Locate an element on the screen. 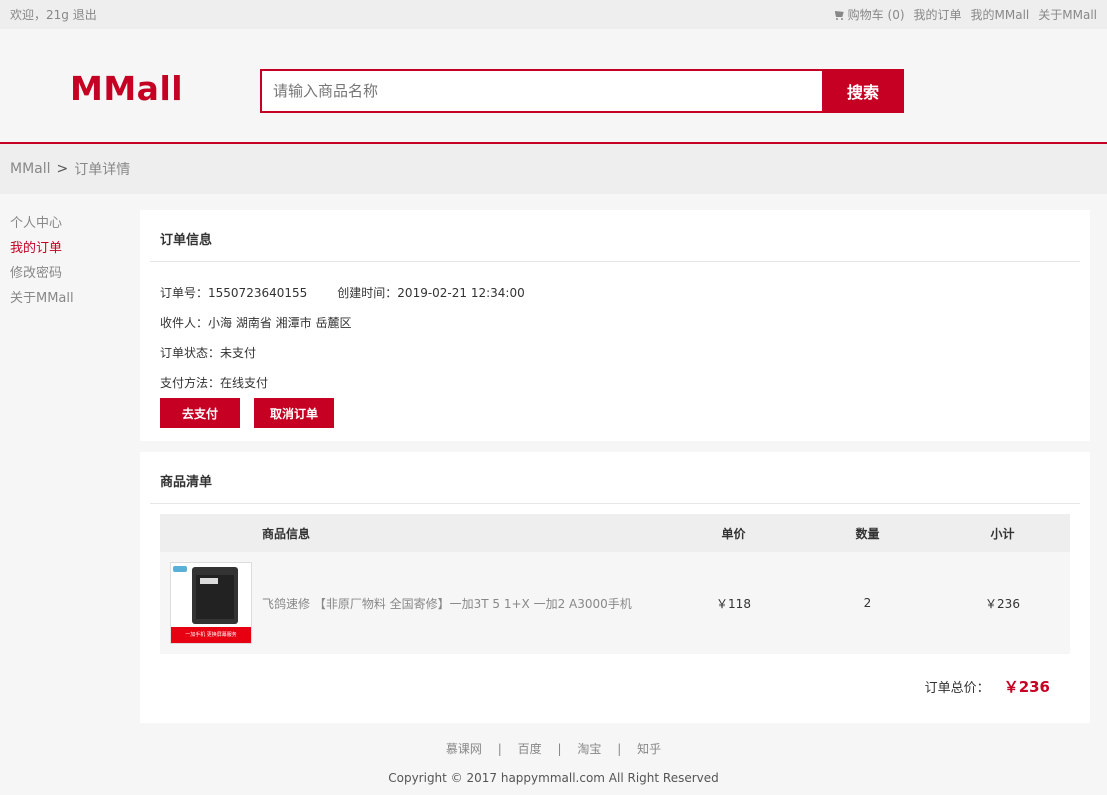  status-row: 订单状态：未支付 is located at coordinates (615, 353).